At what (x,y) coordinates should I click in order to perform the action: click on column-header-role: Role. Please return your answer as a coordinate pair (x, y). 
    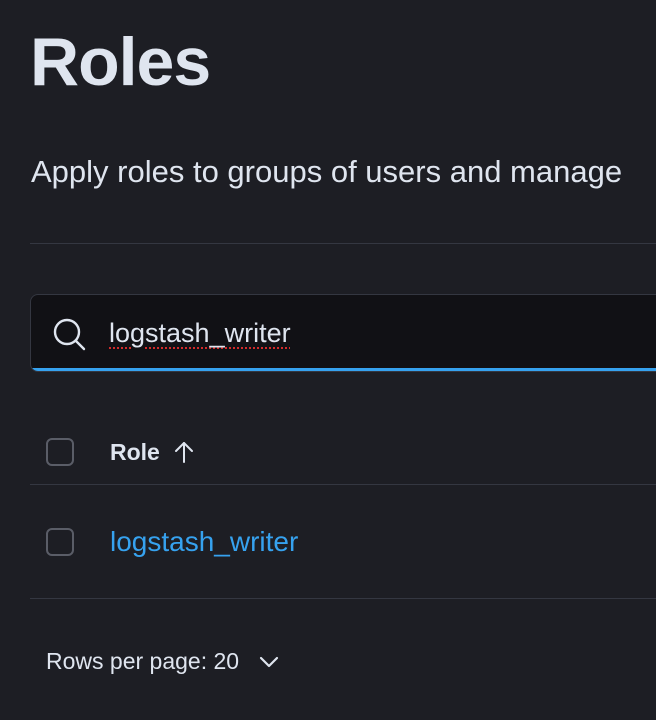
    Looking at the image, I should click on (153, 452).